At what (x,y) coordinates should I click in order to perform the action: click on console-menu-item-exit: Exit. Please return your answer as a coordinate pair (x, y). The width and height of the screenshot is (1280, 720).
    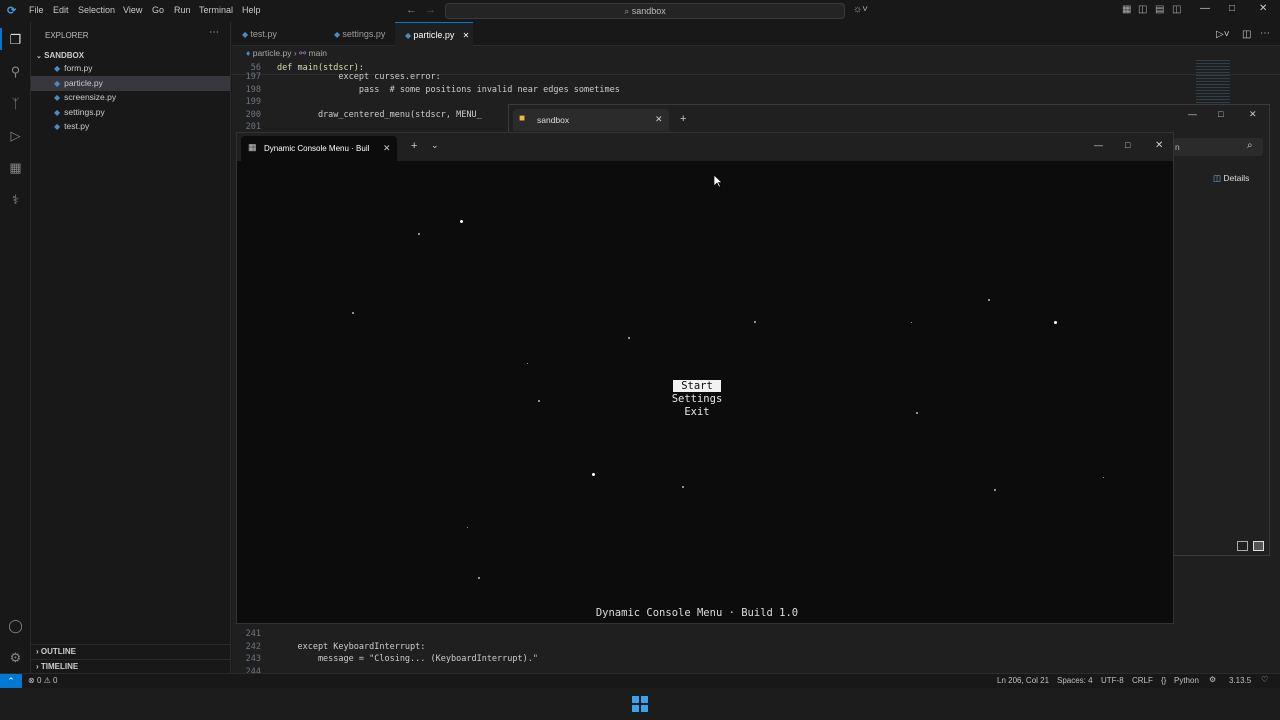
    Looking at the image, I should click on (697, 412).